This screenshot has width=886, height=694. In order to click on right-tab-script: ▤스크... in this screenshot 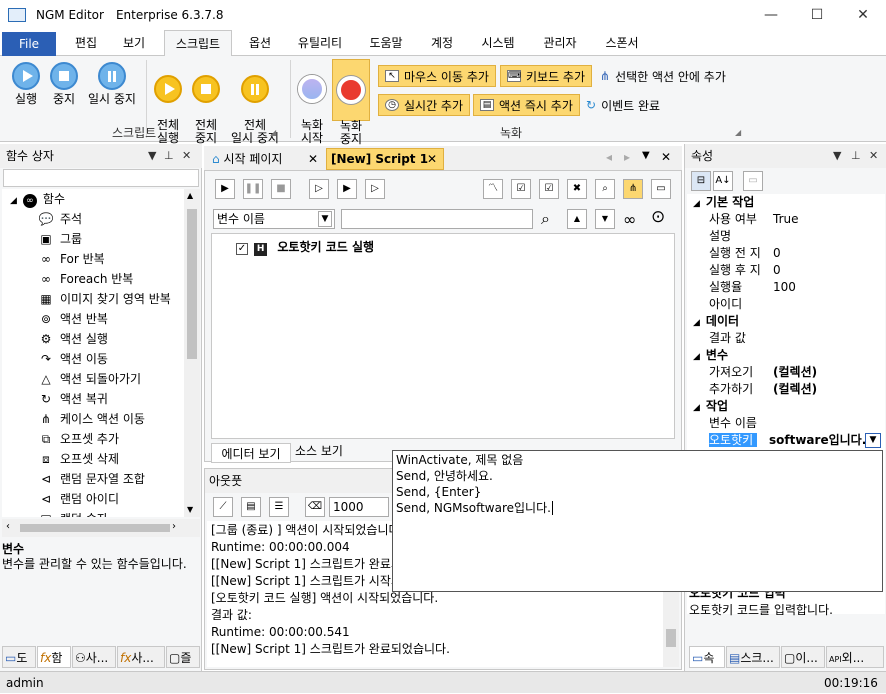, I will do `click(753, 657)`.